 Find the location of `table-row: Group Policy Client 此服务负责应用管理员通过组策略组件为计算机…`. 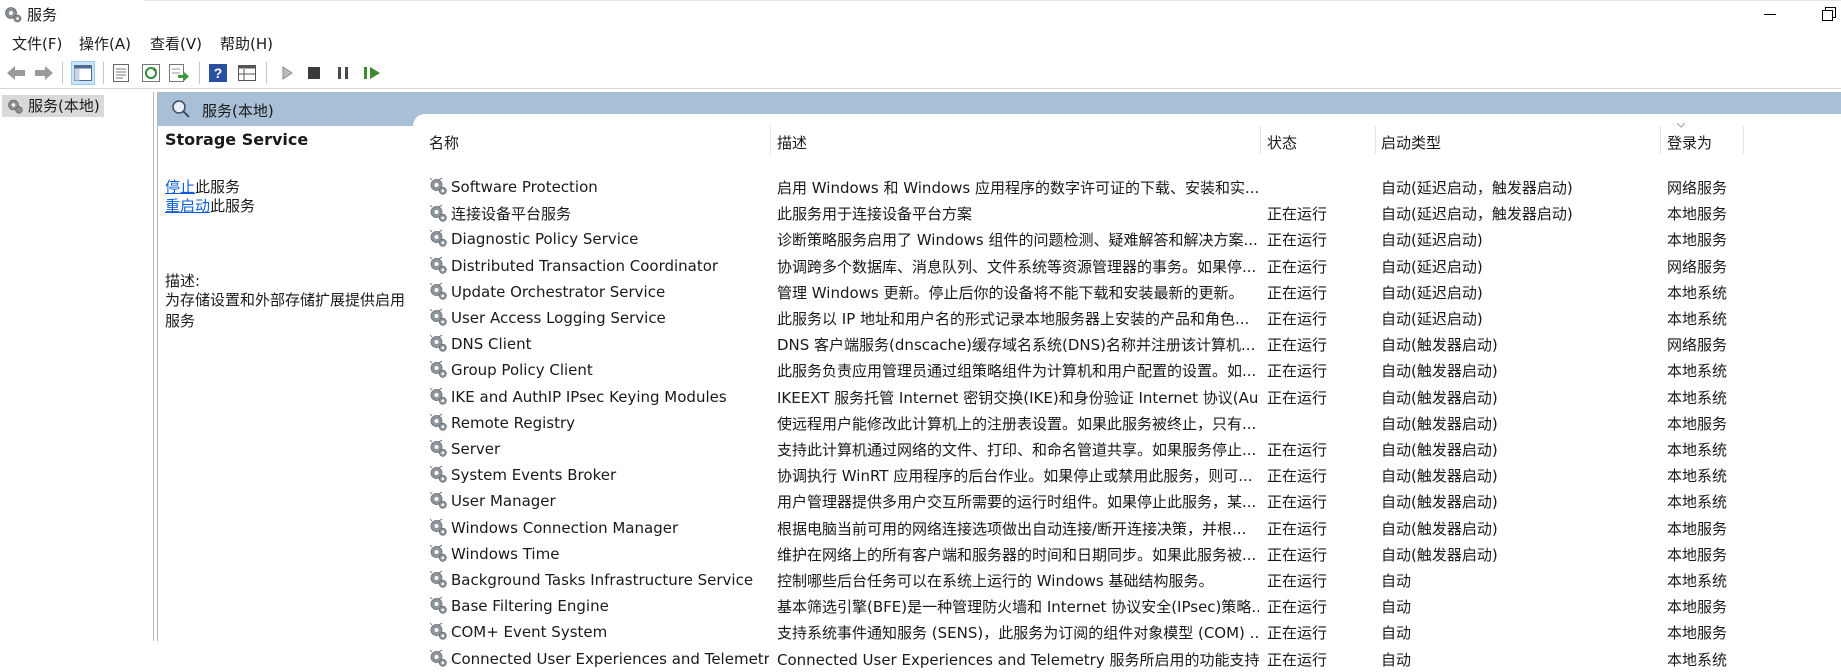

table-row: Group Policy Client 此服务负责应用管理员通过组策略组件为计算机… is located at coordinates (1132, 370).